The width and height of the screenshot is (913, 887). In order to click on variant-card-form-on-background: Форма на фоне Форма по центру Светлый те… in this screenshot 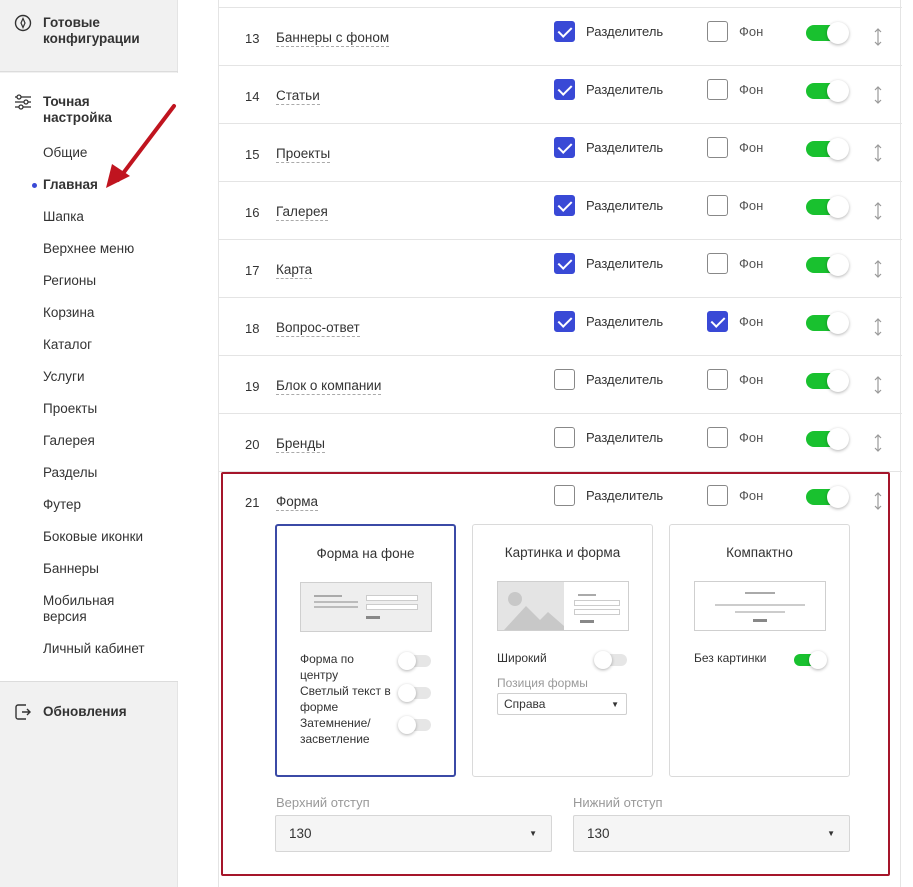, I will do `click(365, 650)`.